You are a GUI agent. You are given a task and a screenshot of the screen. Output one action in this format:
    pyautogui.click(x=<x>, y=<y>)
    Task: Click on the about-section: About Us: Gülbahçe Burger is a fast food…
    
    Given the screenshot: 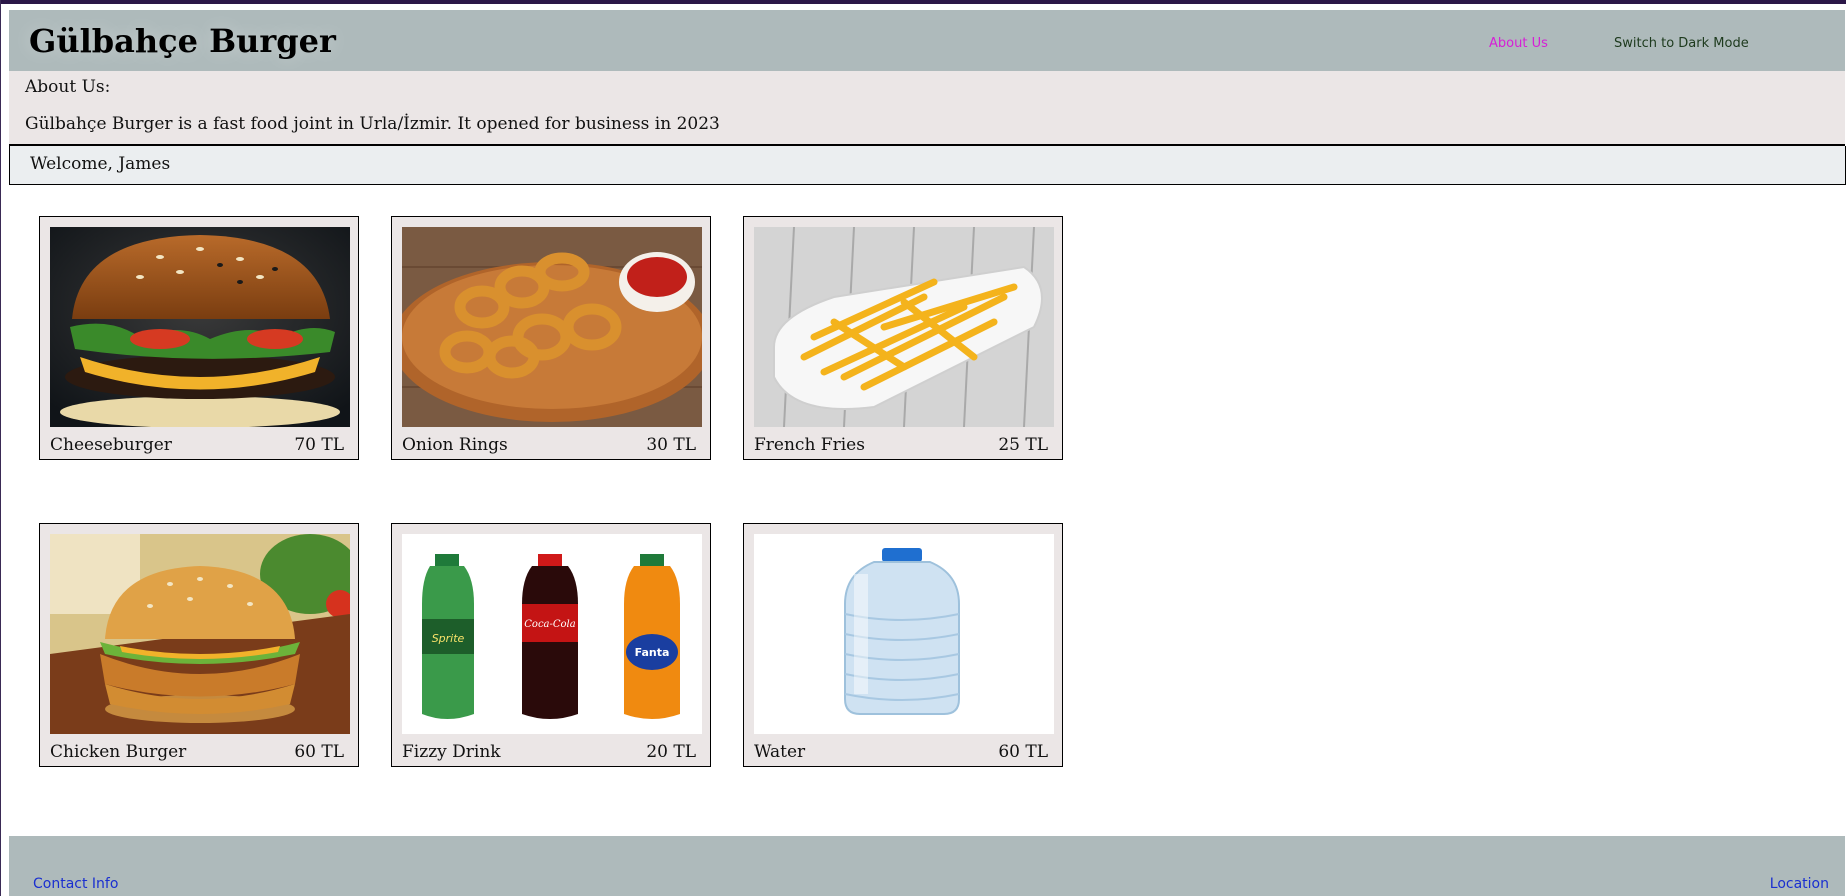 What is the action you would take?
    pyautogui.click(x=927, y=108)
    